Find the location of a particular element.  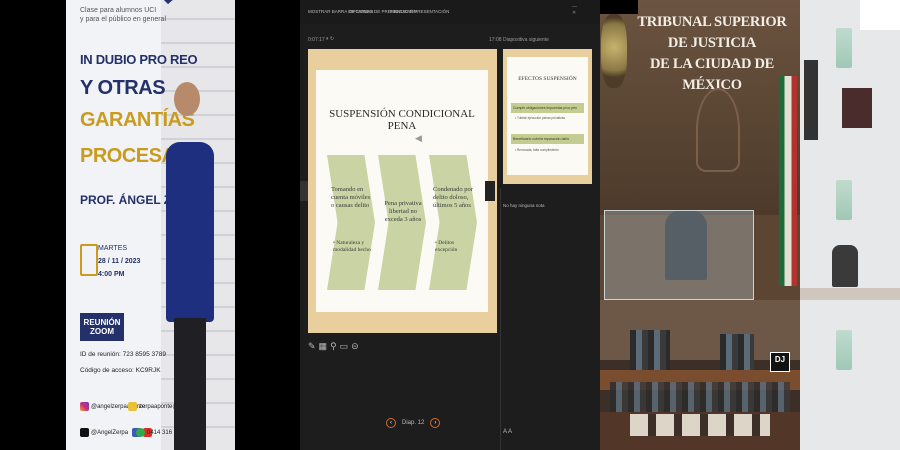

mexico-seal-icon is located at coordinates (614, 51).